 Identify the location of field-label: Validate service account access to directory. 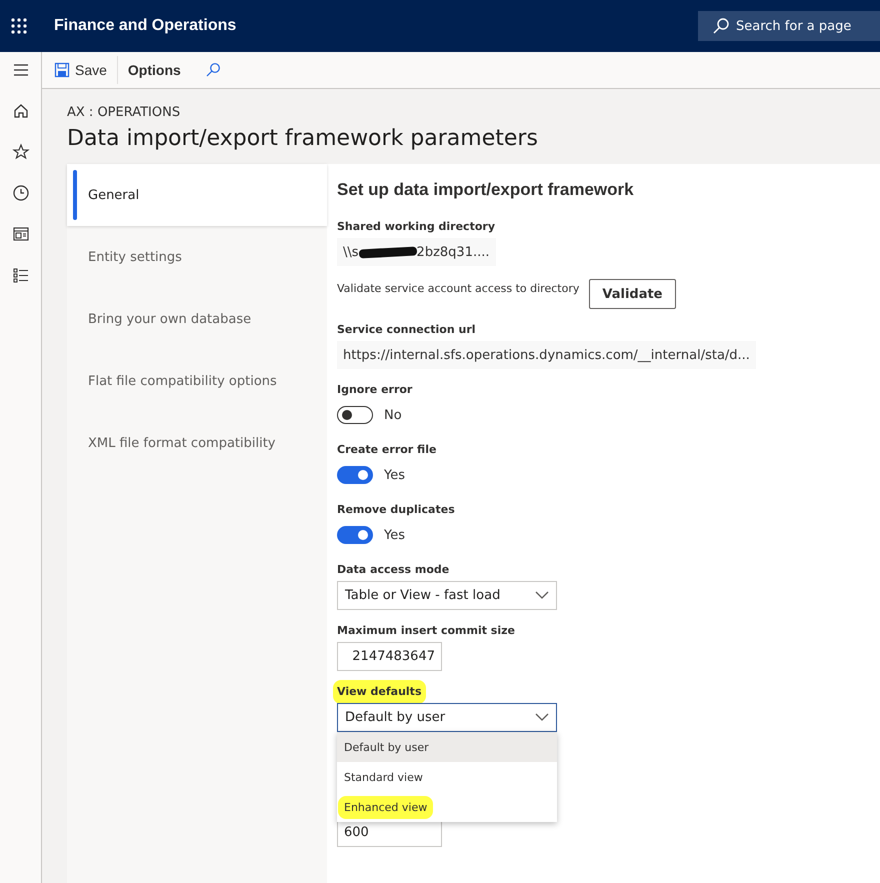
(458, 288).